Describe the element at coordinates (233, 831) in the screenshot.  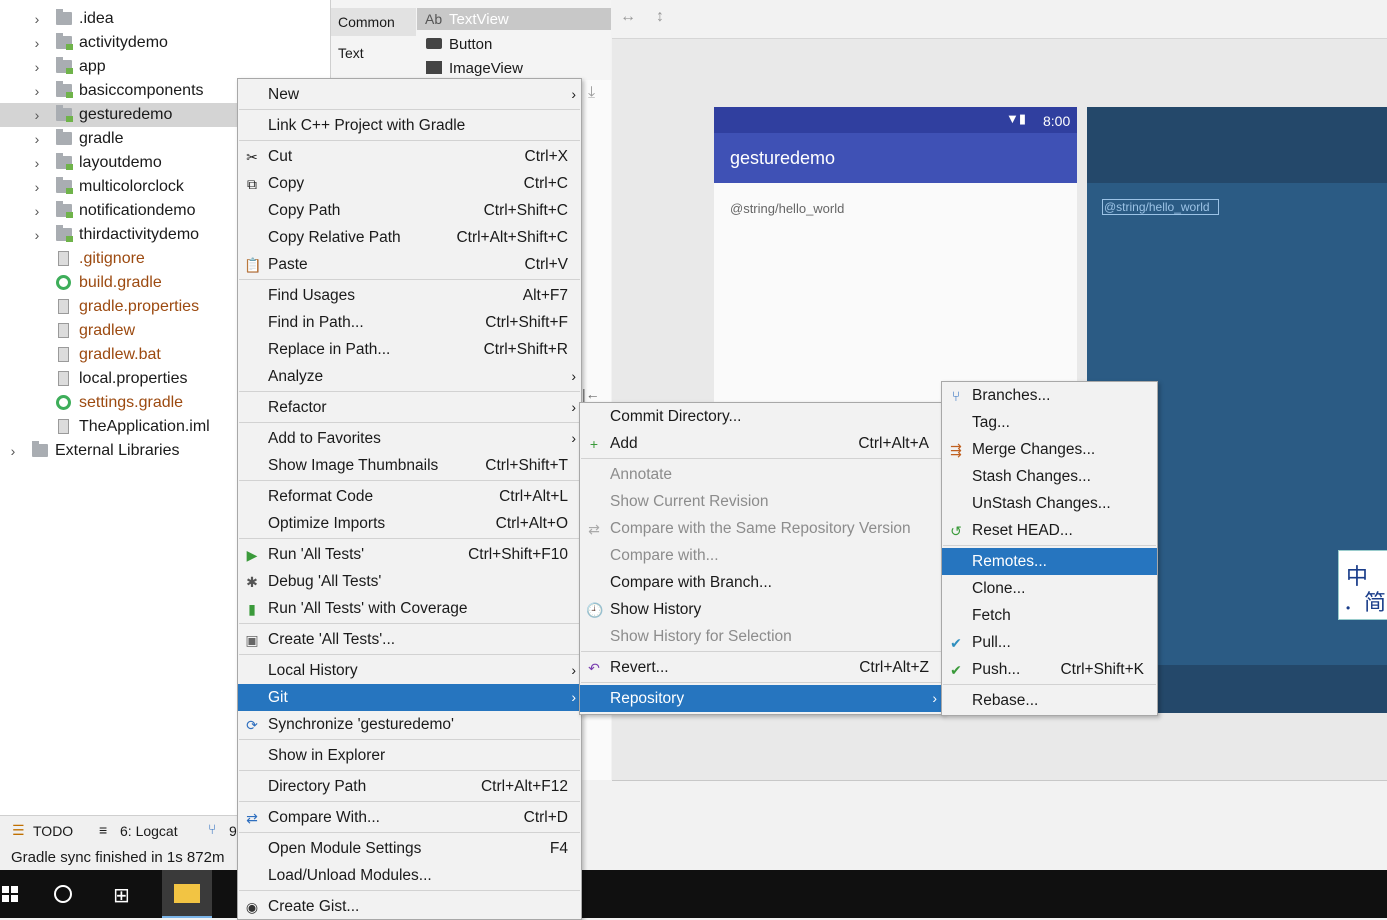
I see `version-control-tab: 9` at that location.